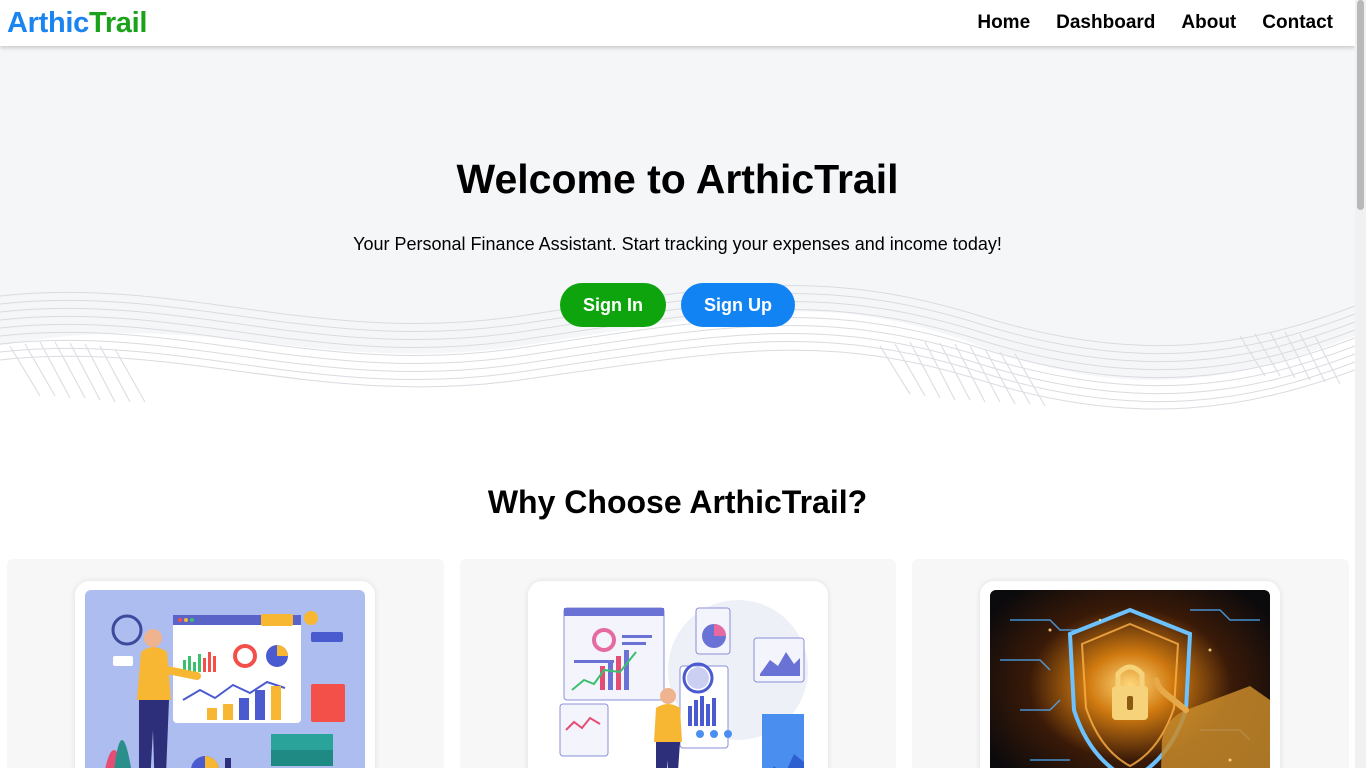  Describe the element at coordinates (1360, 105) in the screenshot. I see `scrollbar-thumb` at that location.